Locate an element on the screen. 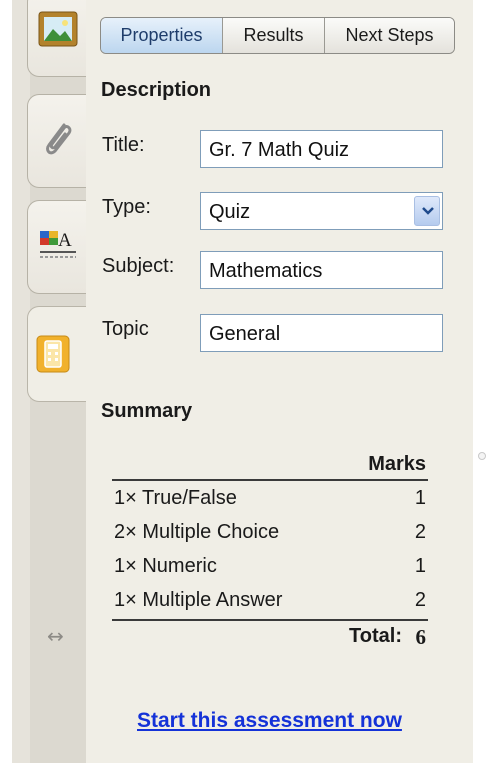 The image size is (487, 763). row-label: 1× True/False is located at coordinates (175, 498).